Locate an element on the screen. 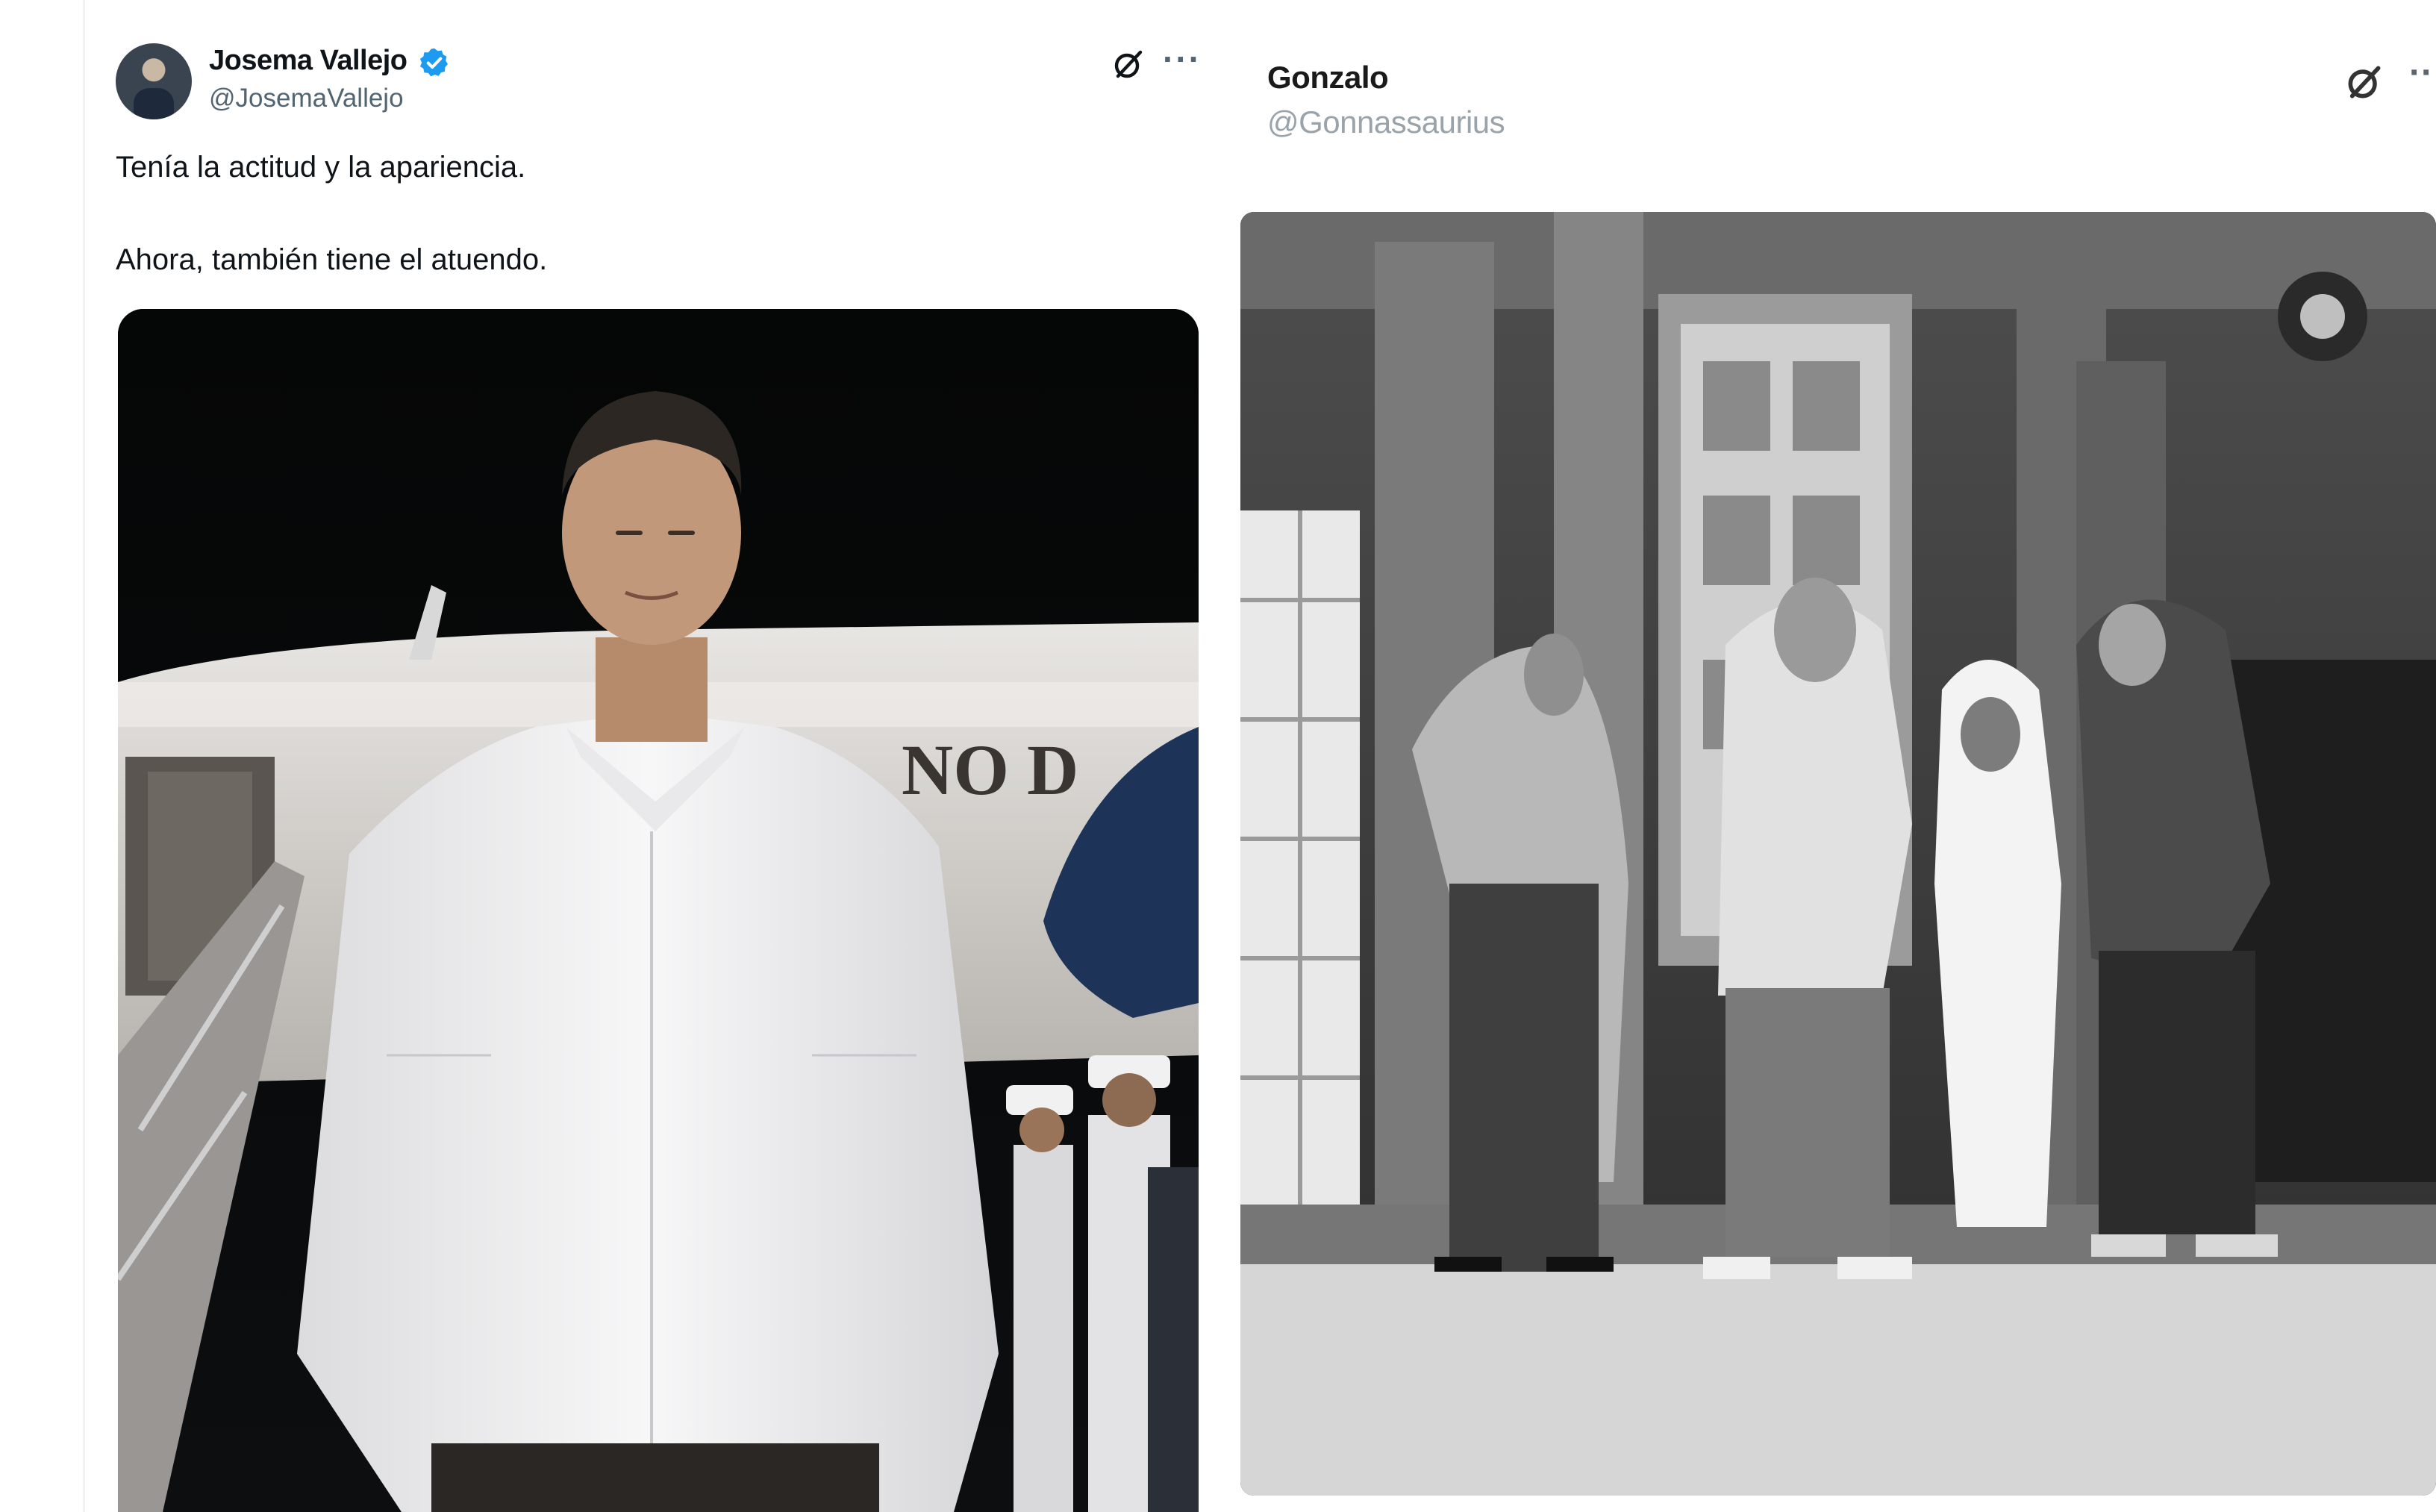  author-handle: @Gonnassaurius is located at coordinates (1386, 122).